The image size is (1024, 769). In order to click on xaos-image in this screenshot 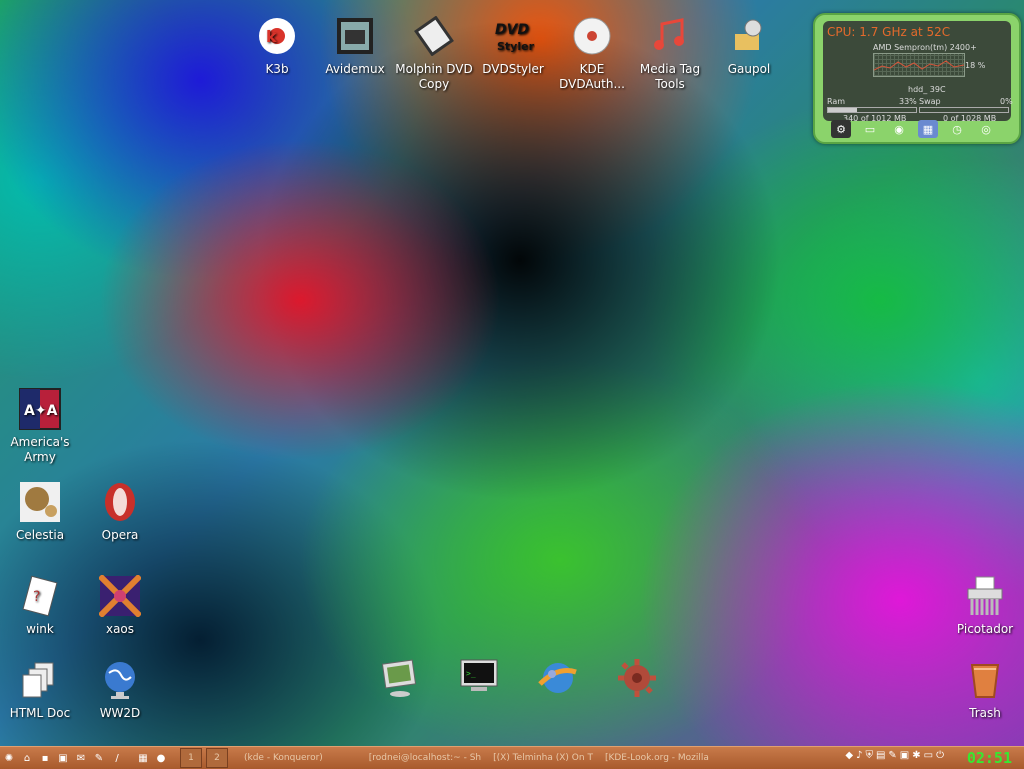, I will do `click(120, 596)`.